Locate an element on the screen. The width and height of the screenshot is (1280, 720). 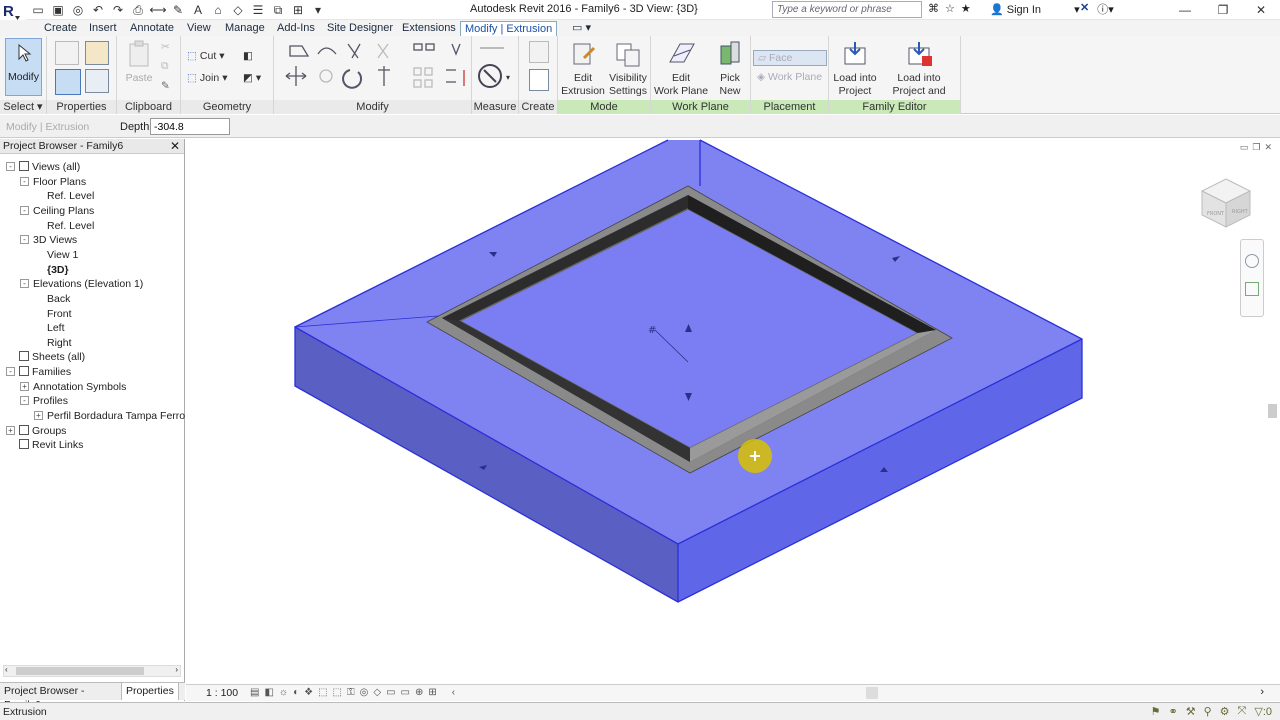
create-similar-icon is located at coordinates (539, 52).